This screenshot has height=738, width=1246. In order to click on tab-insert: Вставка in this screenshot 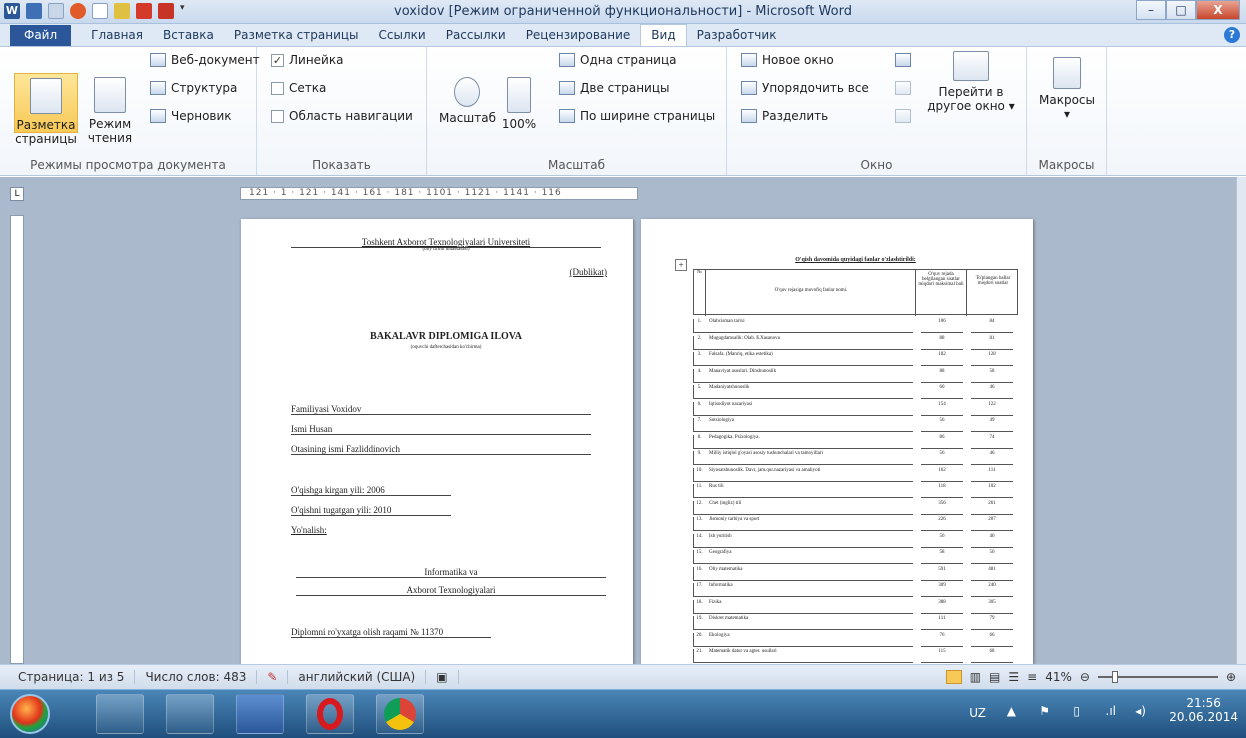, I will do `click(188, 35)`.